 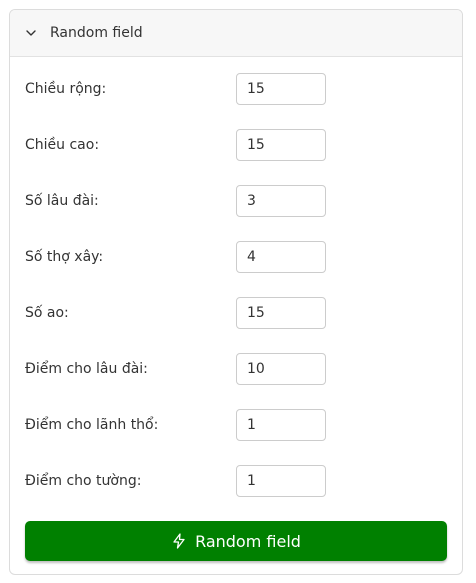 I want to click on field-row-castles: Số lâu đài:, so click(x=235, y=201).